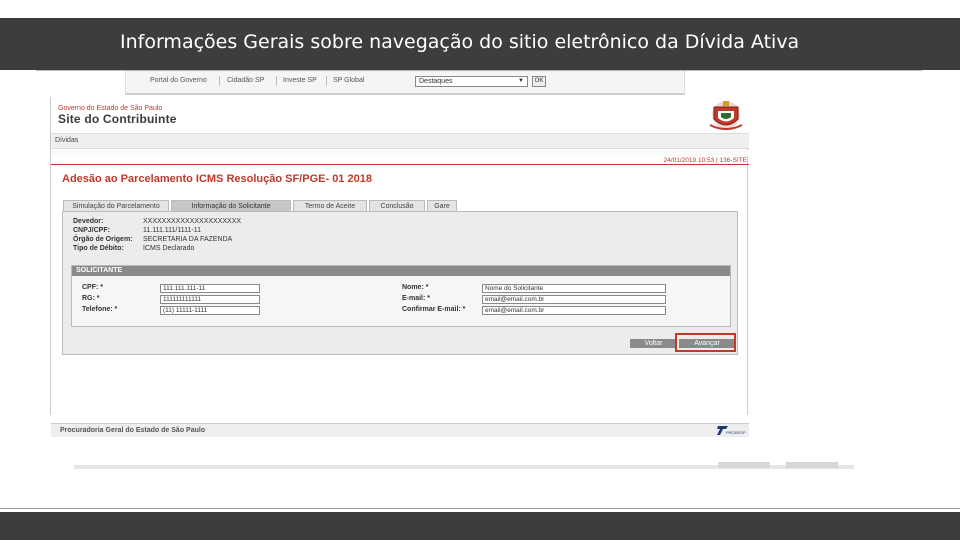 This screenshot has height=540, width=960. Describe the element at coordinates (178, 80) in the screenshot. I see `portal-link-governo: Portal do Governo` at that location.